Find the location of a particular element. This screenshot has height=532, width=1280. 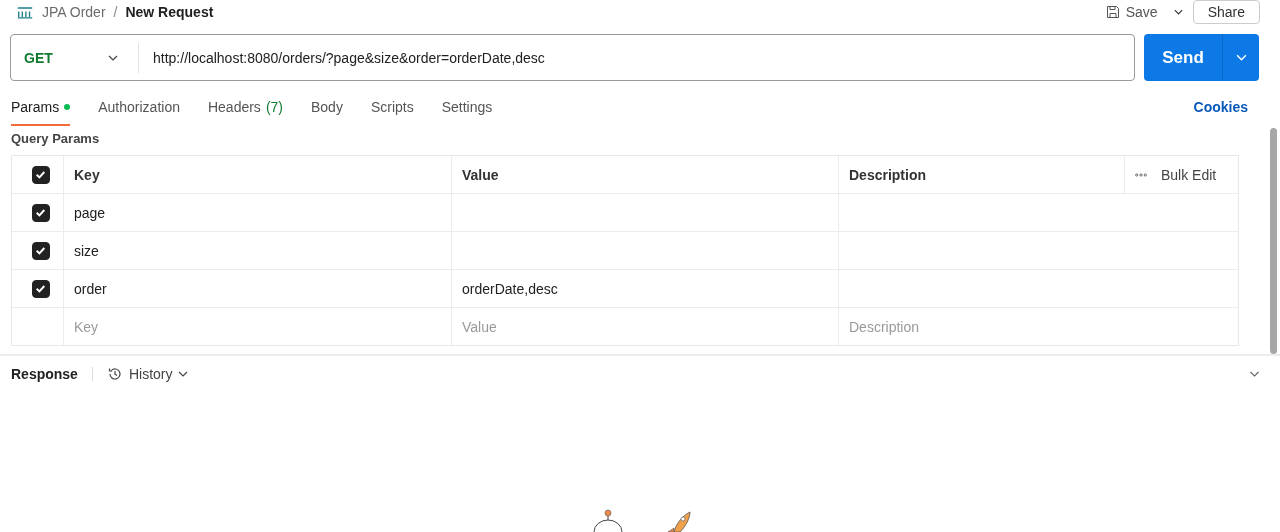

request-tab: Params is located at coordinates (41, 108).